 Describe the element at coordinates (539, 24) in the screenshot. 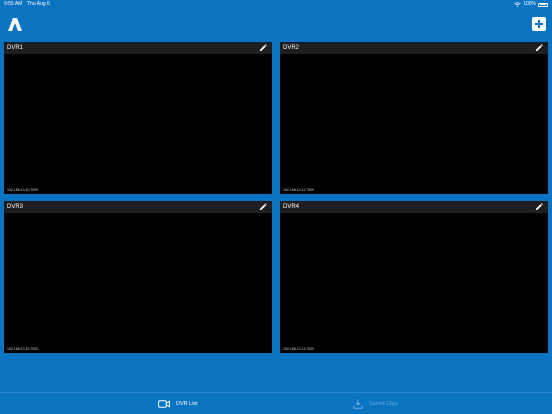

I see `add-dvr-button` at that location.